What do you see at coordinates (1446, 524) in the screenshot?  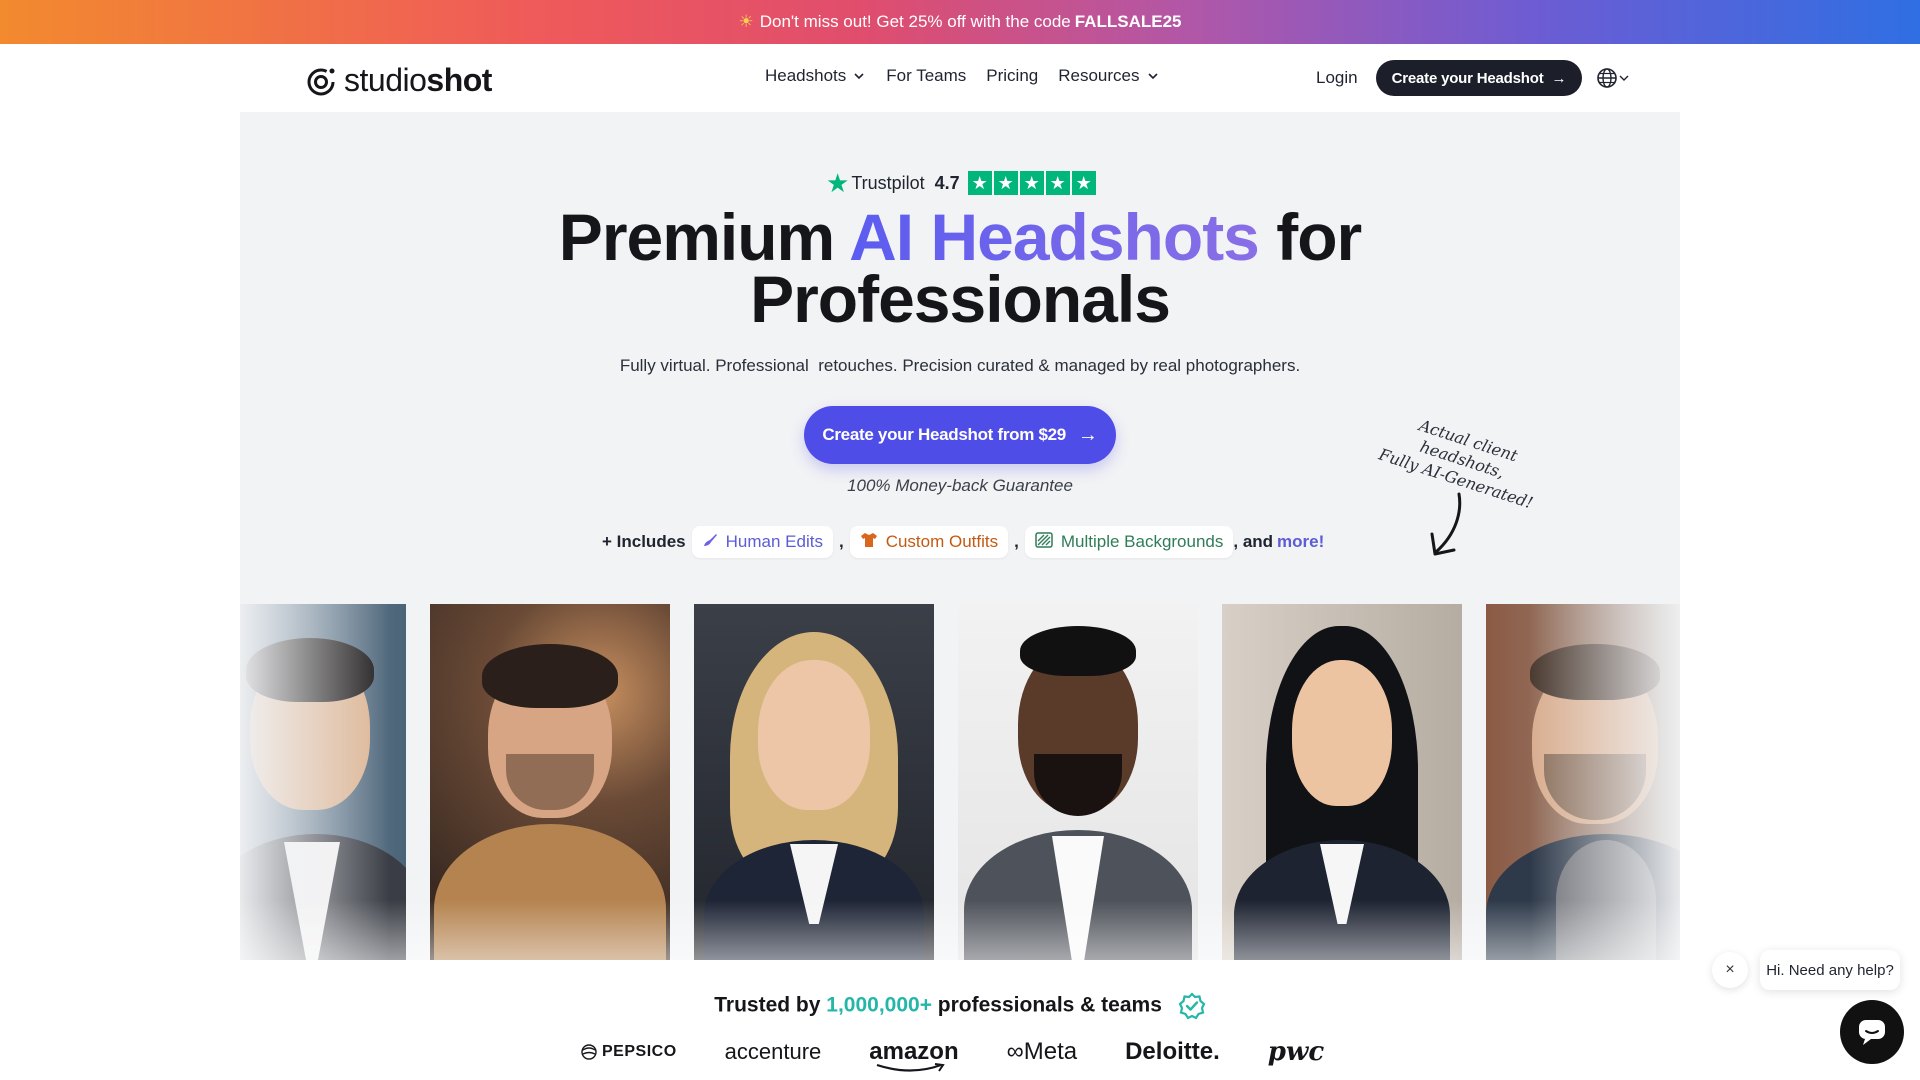 I see `curved-arrow-icon` at bounding box center [1446, 524].